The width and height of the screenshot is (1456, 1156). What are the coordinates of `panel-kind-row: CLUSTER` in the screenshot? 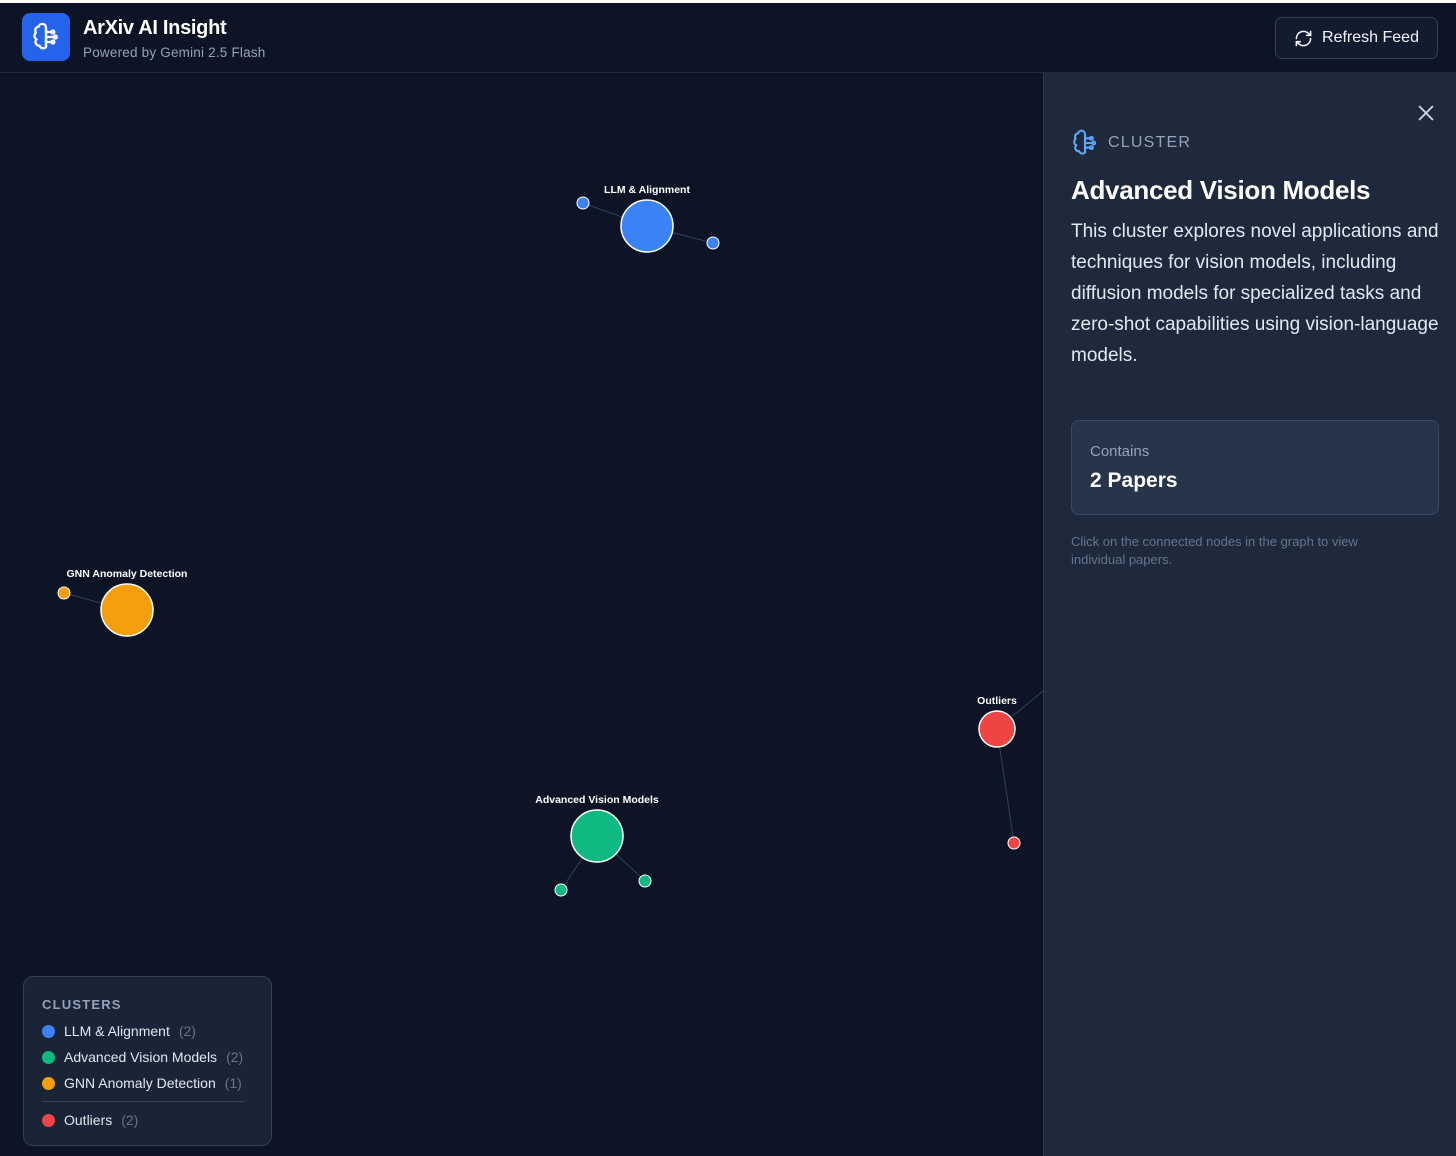 It's located at (1131, 143).